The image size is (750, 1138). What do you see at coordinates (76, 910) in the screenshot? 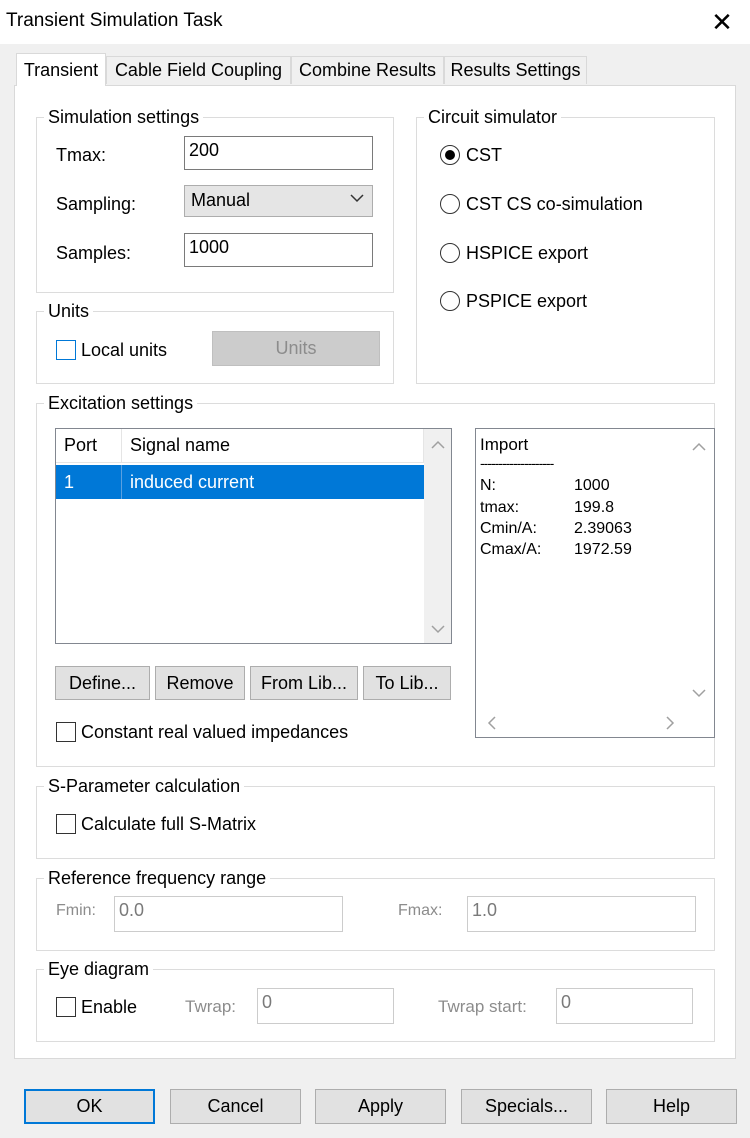
I see `fmin-label: Fmin:` at bounding box center [76, 910].